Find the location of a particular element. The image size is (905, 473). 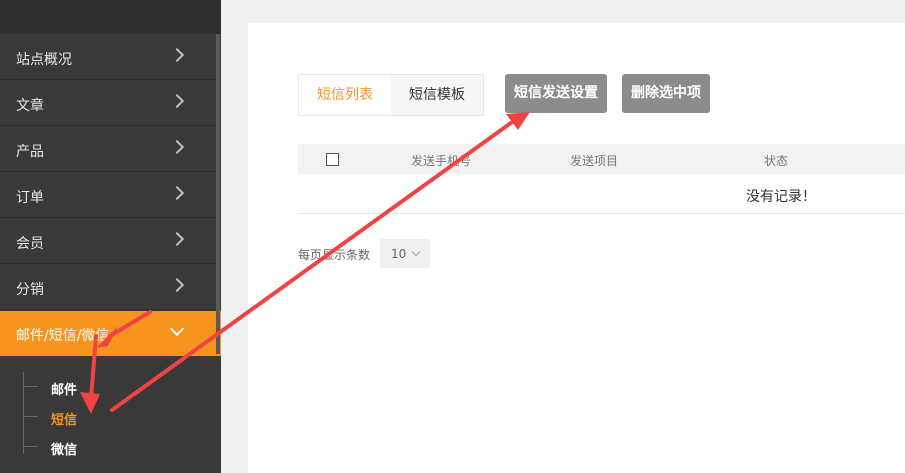

sidebar-item-label: 产品 is located at coordinates (30, 152).